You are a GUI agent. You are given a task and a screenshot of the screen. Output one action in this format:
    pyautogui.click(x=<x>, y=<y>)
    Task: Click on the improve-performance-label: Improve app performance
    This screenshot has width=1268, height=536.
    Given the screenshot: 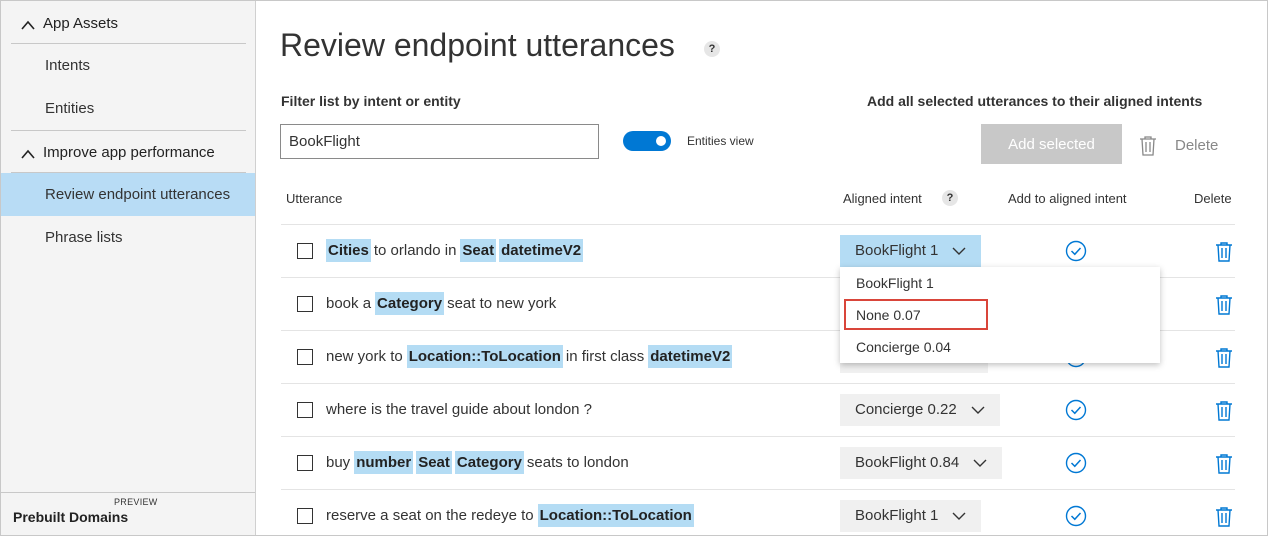 What is the action you would take?
    pyautogui.click(x=129, y=152)
    